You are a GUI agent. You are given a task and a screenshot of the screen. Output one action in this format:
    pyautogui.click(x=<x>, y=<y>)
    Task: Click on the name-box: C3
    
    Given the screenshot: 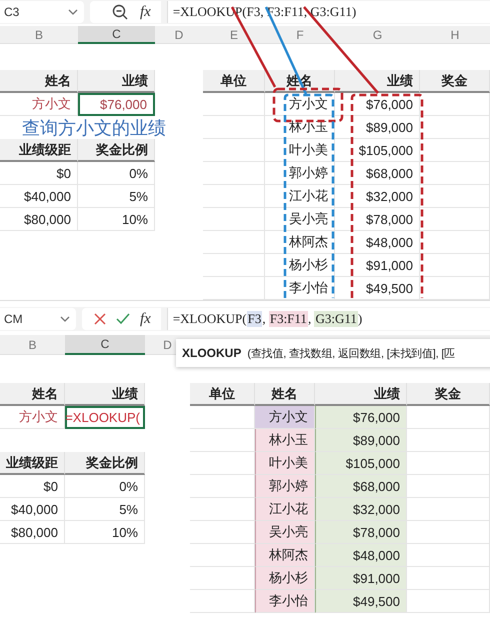 What is the action you would take?
    pyautogui.click(x=42, y=12)
    